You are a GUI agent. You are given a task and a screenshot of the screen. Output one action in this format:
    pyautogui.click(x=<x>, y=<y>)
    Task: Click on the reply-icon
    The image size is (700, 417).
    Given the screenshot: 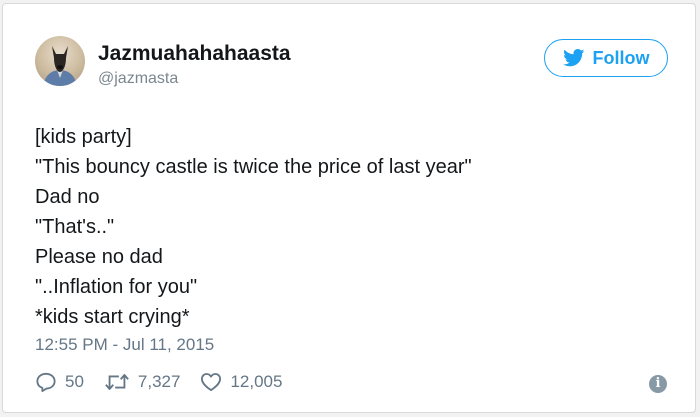 What is the action you would take?
    pyautogui.click(x=46, y=382)
    